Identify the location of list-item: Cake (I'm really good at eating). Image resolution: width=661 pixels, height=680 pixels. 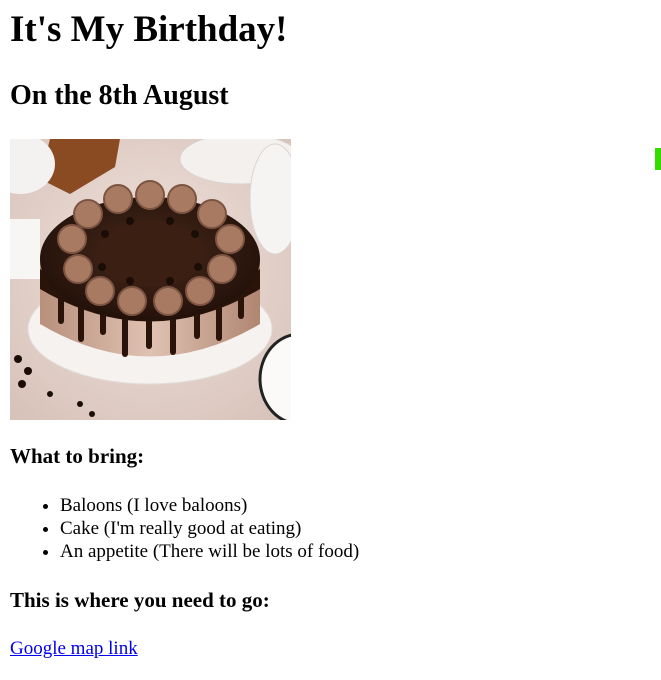
(209, 528).